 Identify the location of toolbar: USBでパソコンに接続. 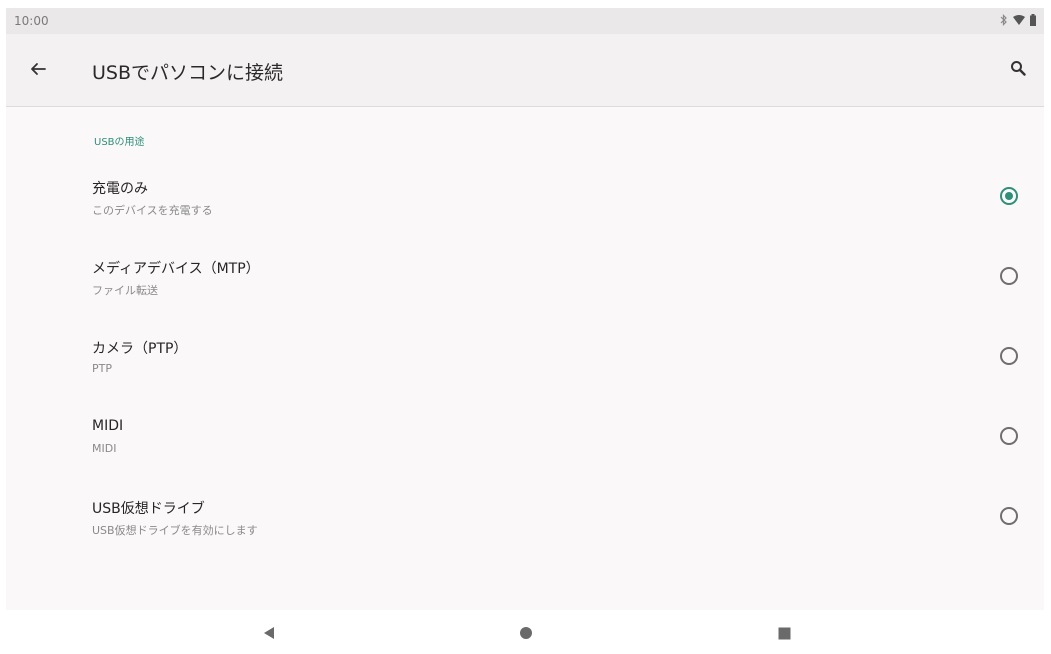
(525, 70).